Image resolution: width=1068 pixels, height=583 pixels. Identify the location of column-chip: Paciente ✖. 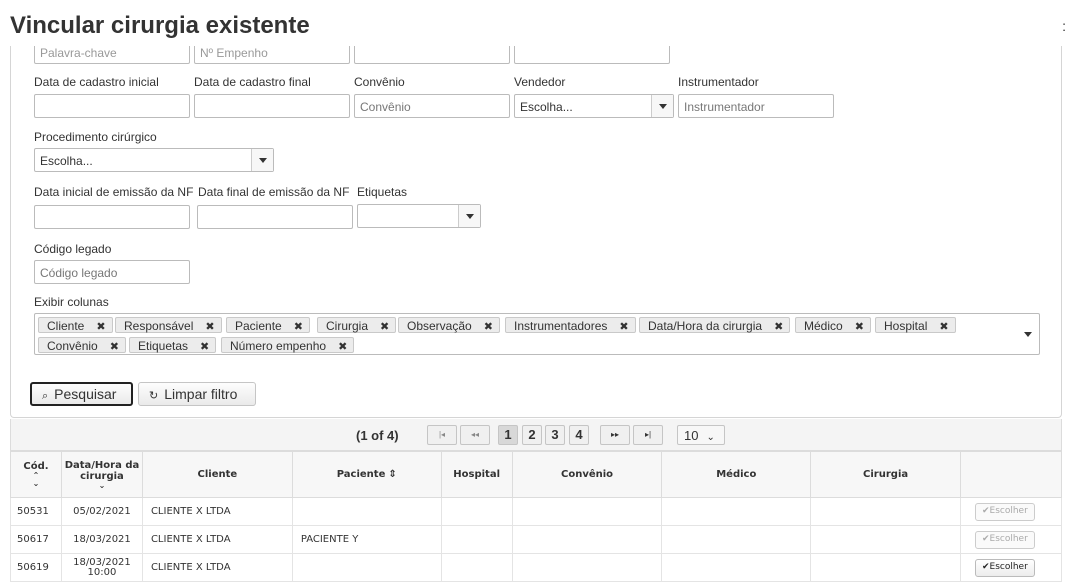
(268, 325).